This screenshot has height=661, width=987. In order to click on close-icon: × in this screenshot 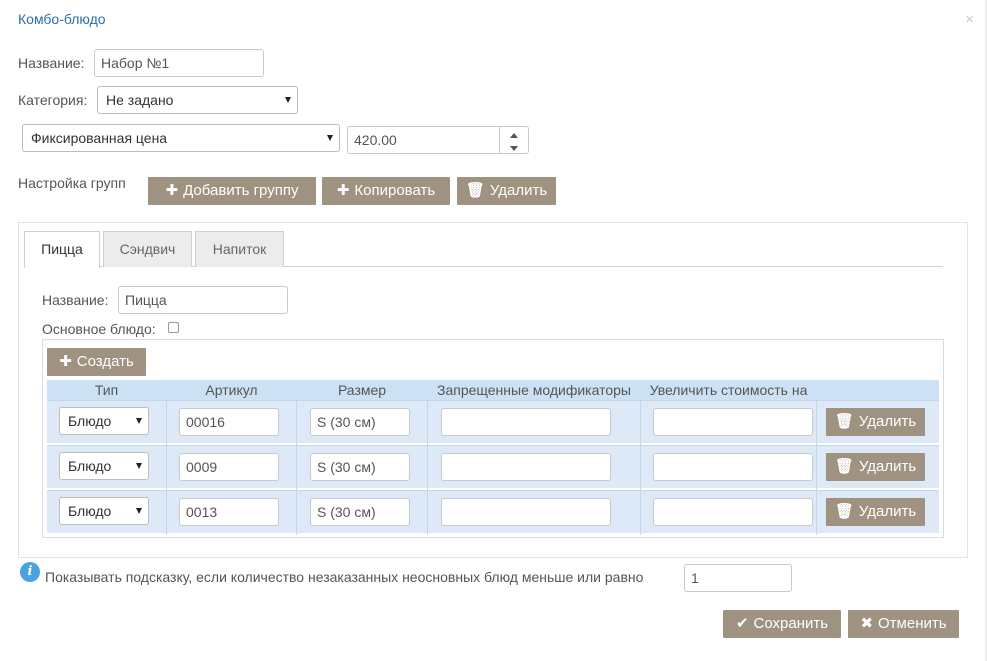, I will do `click(969, 19)`.